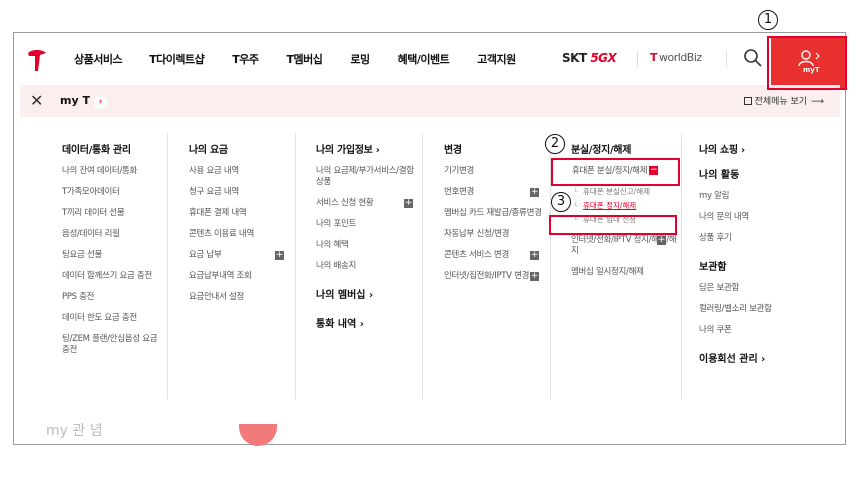 The image size is (859, 482). I want to click on menu-item: 나의 배송지, so click(368, 266).